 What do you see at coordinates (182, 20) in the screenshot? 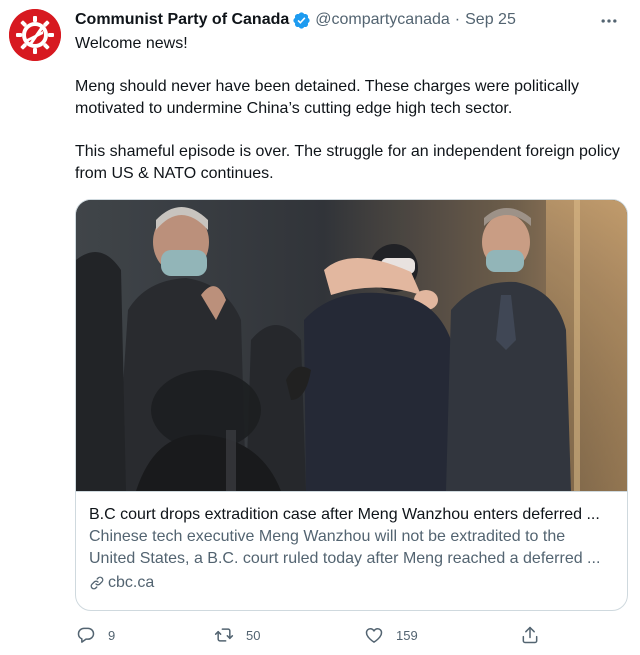
I see `account-name: Communist Party of Canada` at bounding box center [182, 20].